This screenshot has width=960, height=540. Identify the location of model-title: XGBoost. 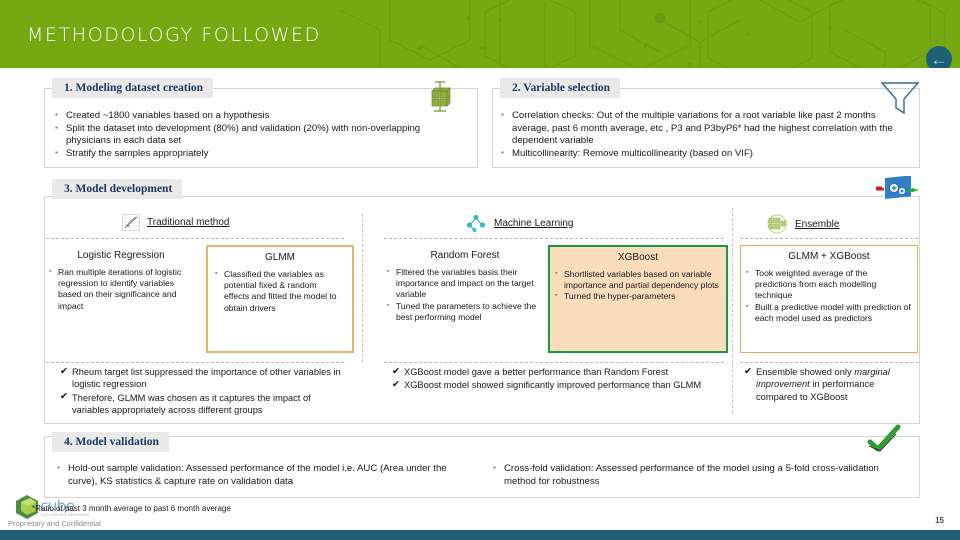
(638, 257).